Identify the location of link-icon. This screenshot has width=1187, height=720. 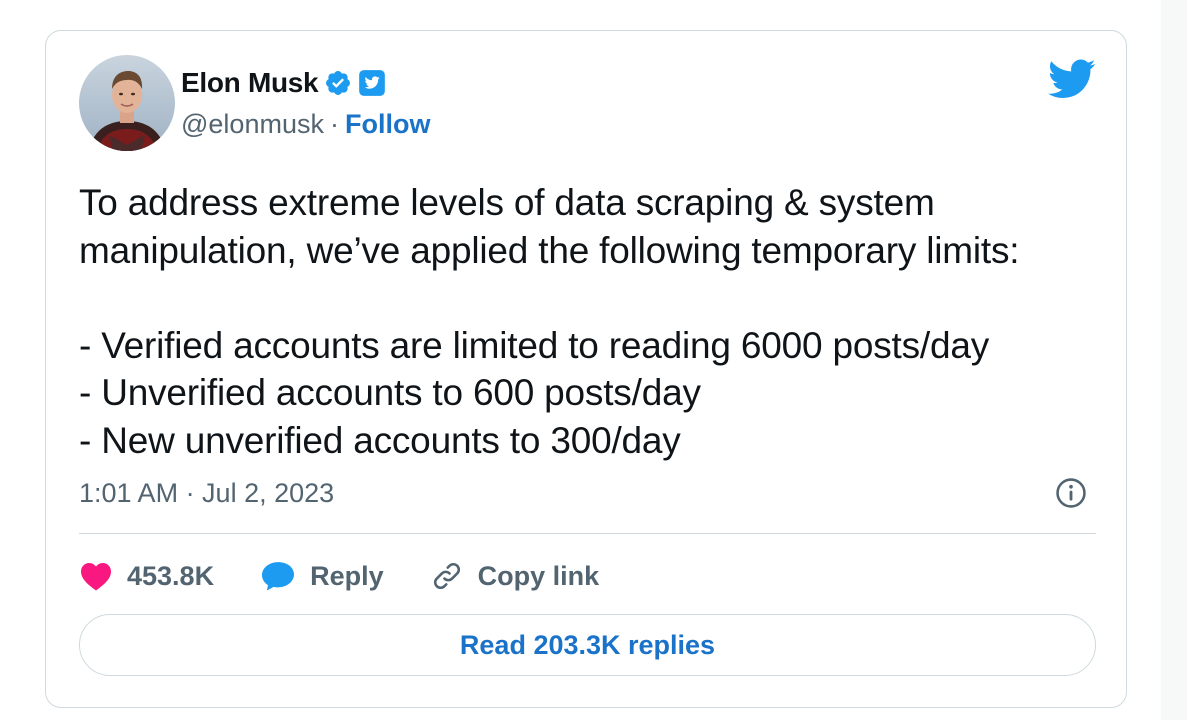
(447, 576).